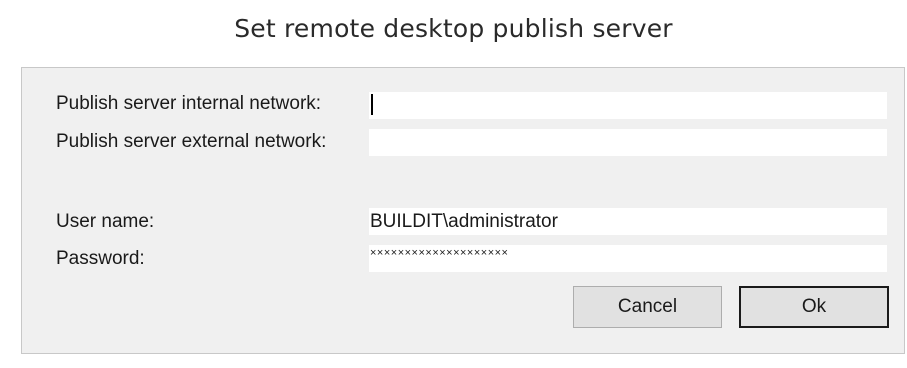 This screenshot has width=907, height=368. I want to click on internal-network-label: Publish server internal network:, so click(189, 103).